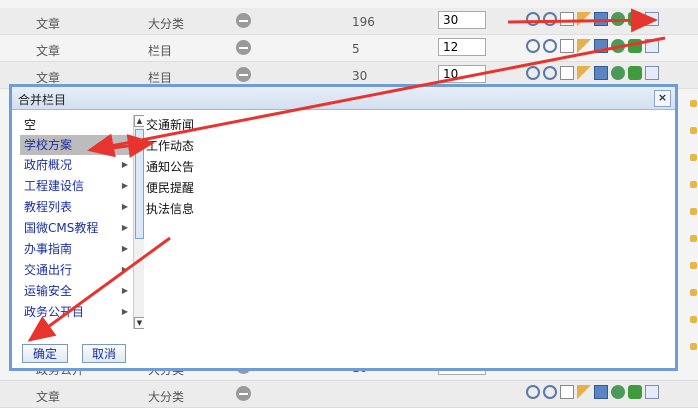 The width and height of the screenshot is (698, 408). I want to click on confirm-button: 确定, so click(45, 353).